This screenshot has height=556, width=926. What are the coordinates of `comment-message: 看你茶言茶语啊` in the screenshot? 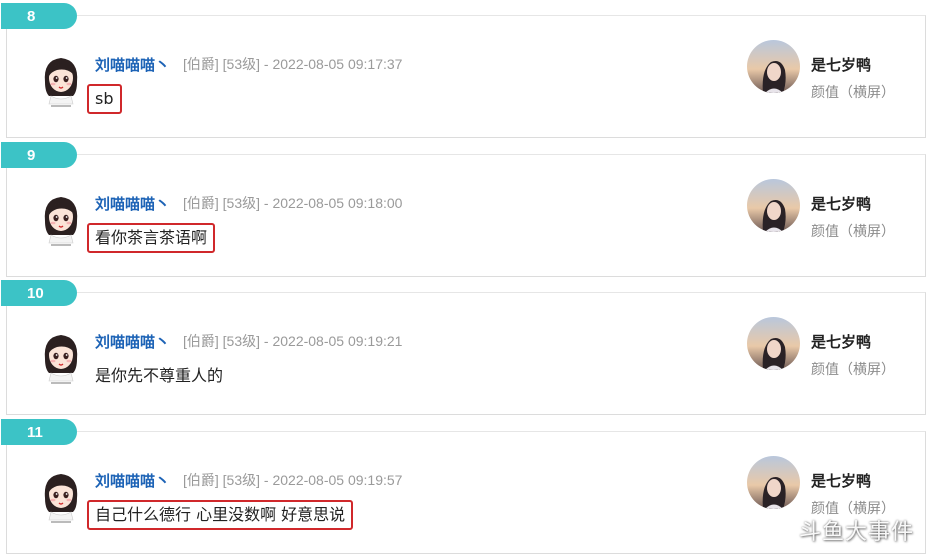 It's located at (151, 238).